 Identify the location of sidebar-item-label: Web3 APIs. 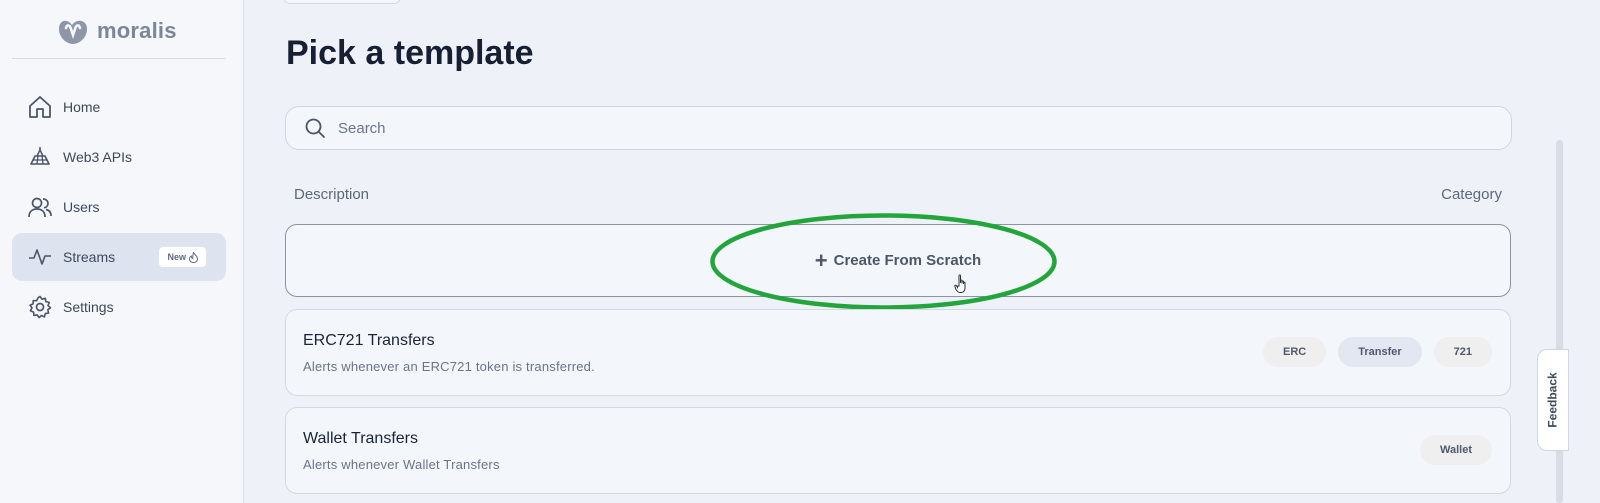
(98, 157).